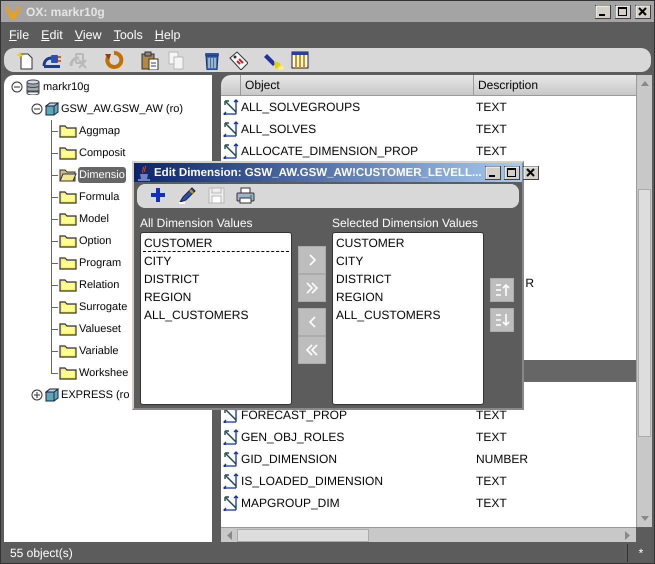 Image resolution: width=655 pixels, height=564 pixels. Describe the element at coordinates (294, 415) in the screenshot. I see `table-cell: FORECAST_PROP` at that location.